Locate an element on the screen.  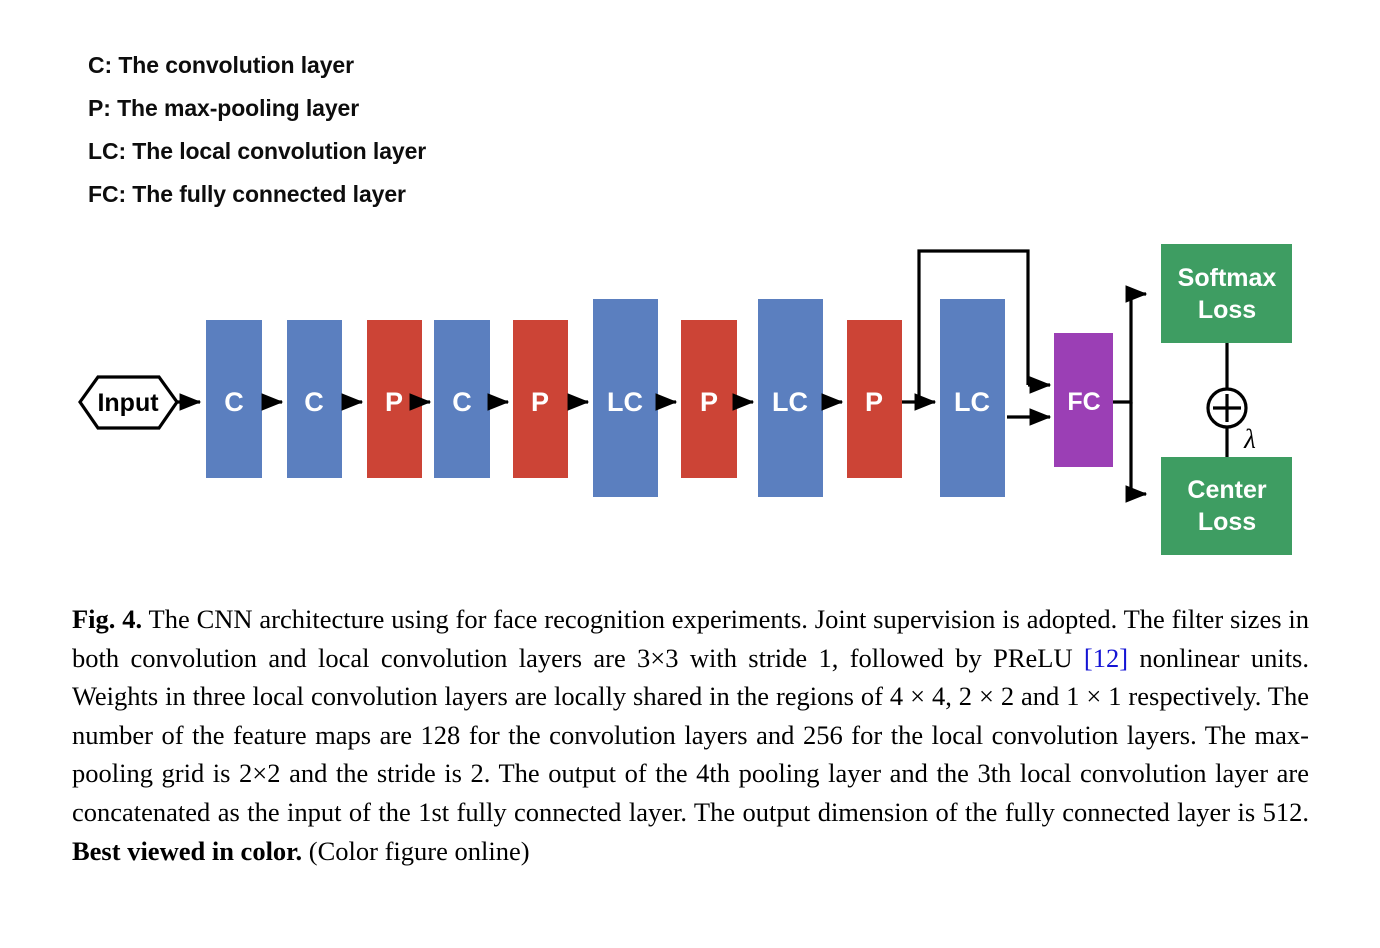
pipeline-block-pool-1: P is located at coordinates (394, 399).